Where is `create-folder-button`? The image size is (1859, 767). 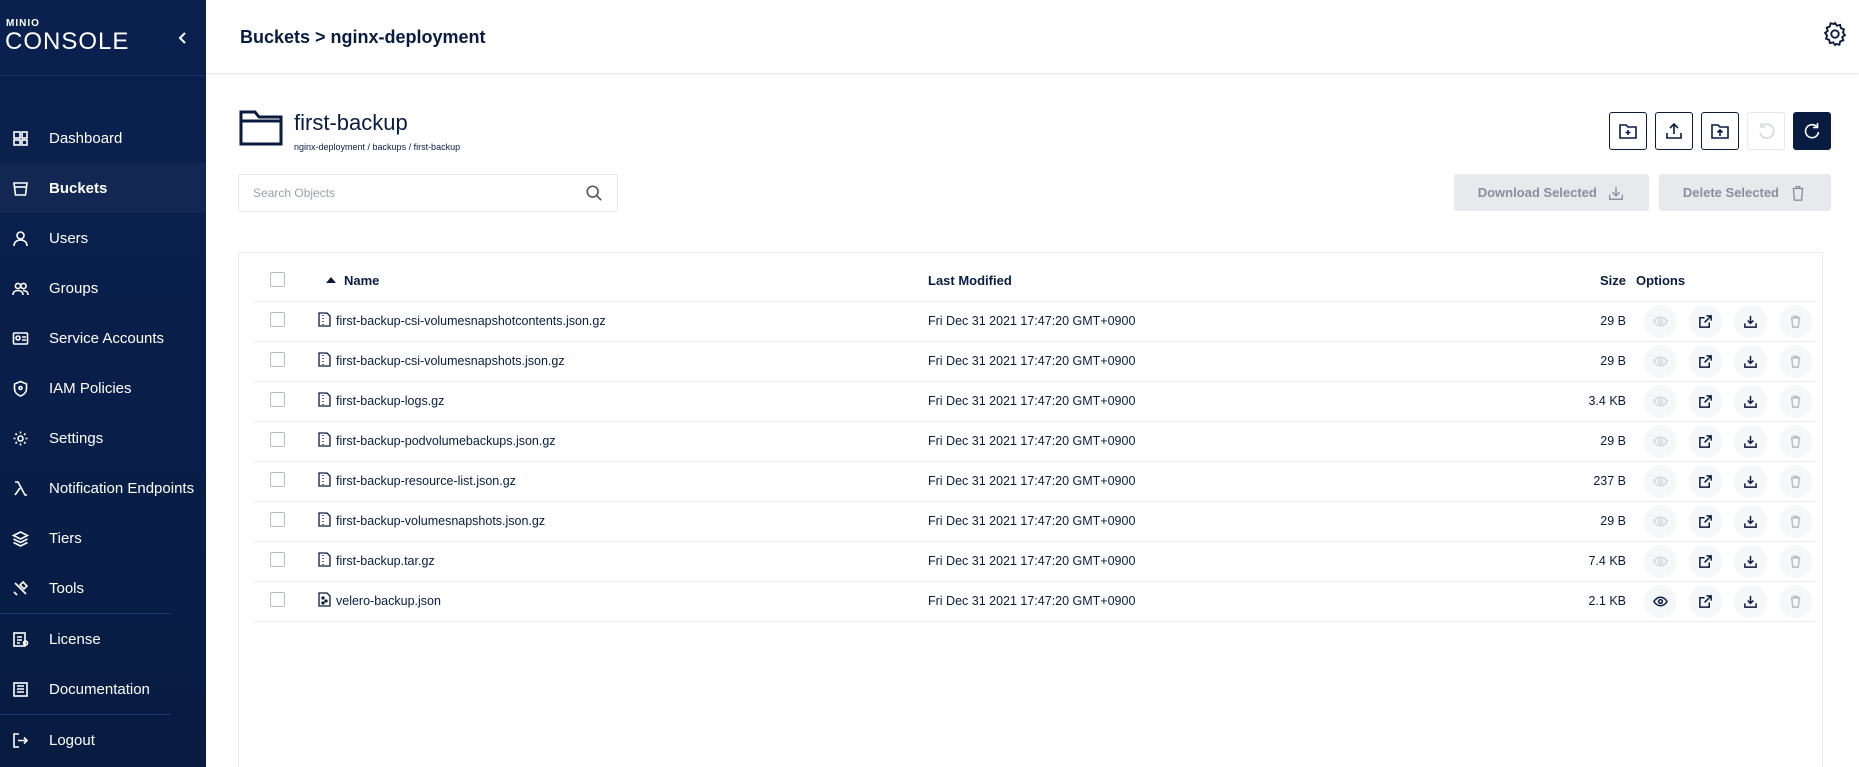 create-folder-button is located at coordinates (1628, 131).